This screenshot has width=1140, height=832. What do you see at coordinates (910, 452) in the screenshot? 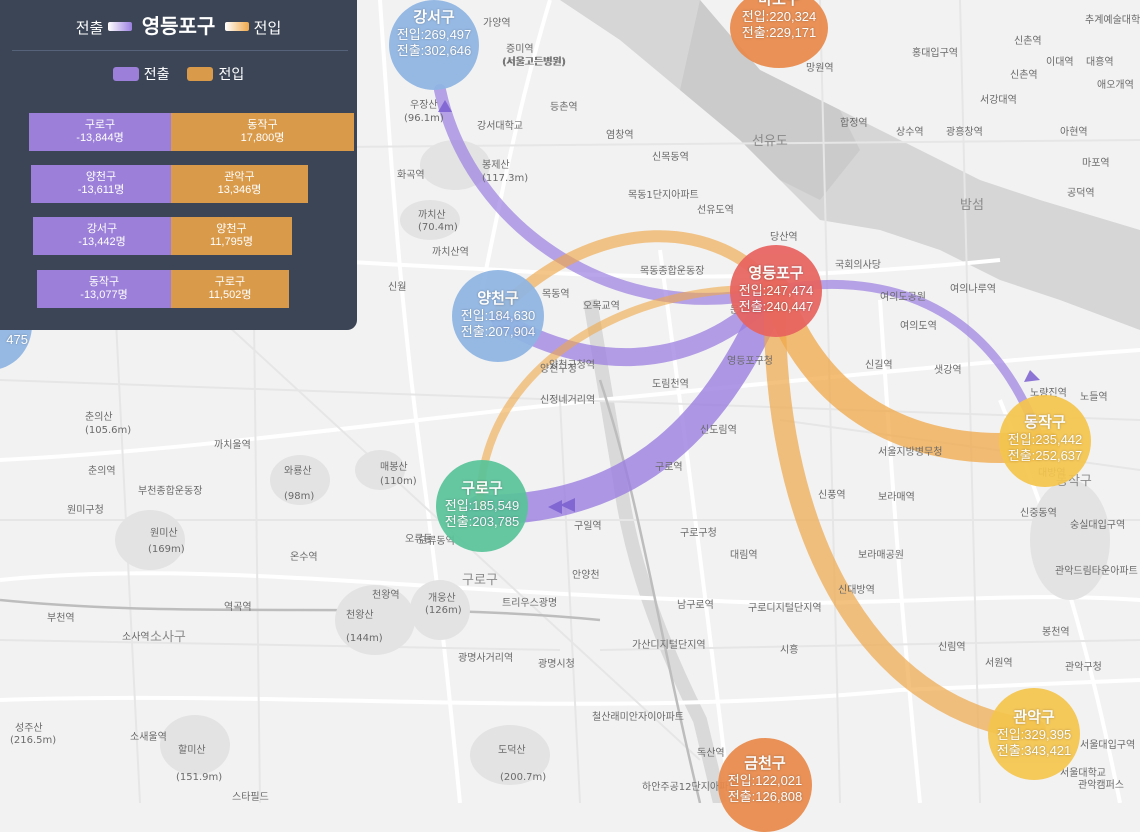
I see `place-label: 서울지방병무청` at bounding box center [910, 452].